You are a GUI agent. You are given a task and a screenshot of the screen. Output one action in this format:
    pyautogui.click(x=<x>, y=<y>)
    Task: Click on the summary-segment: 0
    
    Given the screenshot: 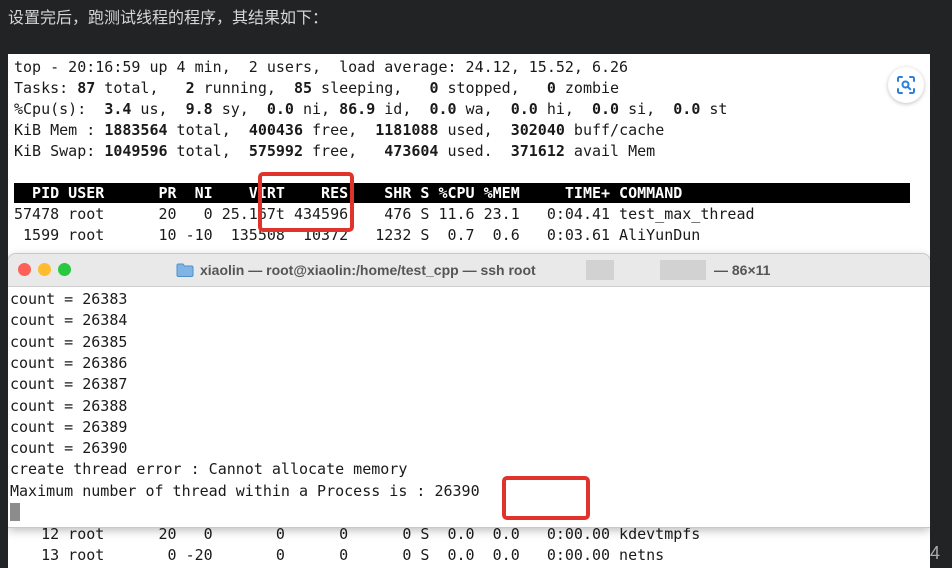 What is the action you would take?
    pyautogui.click(x=551, y=88)
    